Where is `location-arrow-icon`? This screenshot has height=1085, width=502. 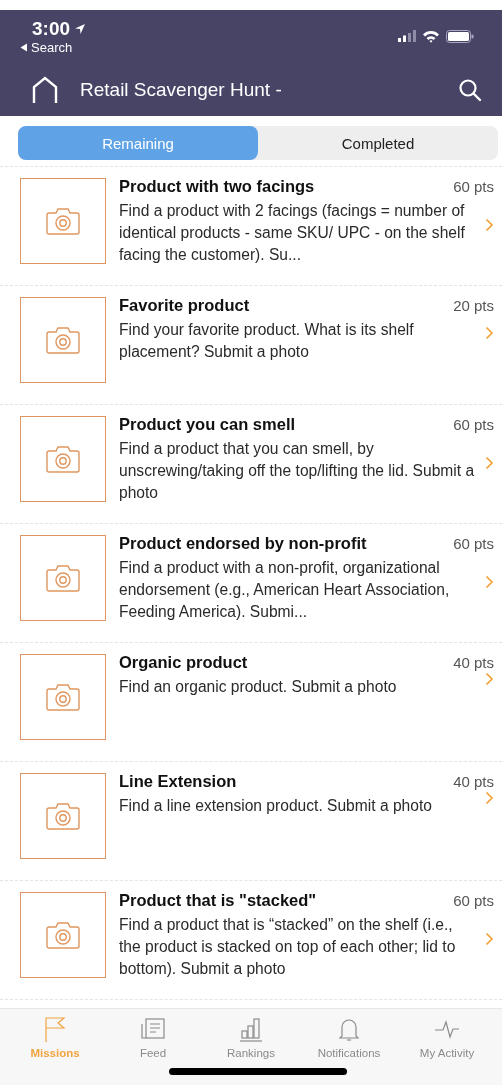
location-arrow-icon is located at coordinates (80, 29).